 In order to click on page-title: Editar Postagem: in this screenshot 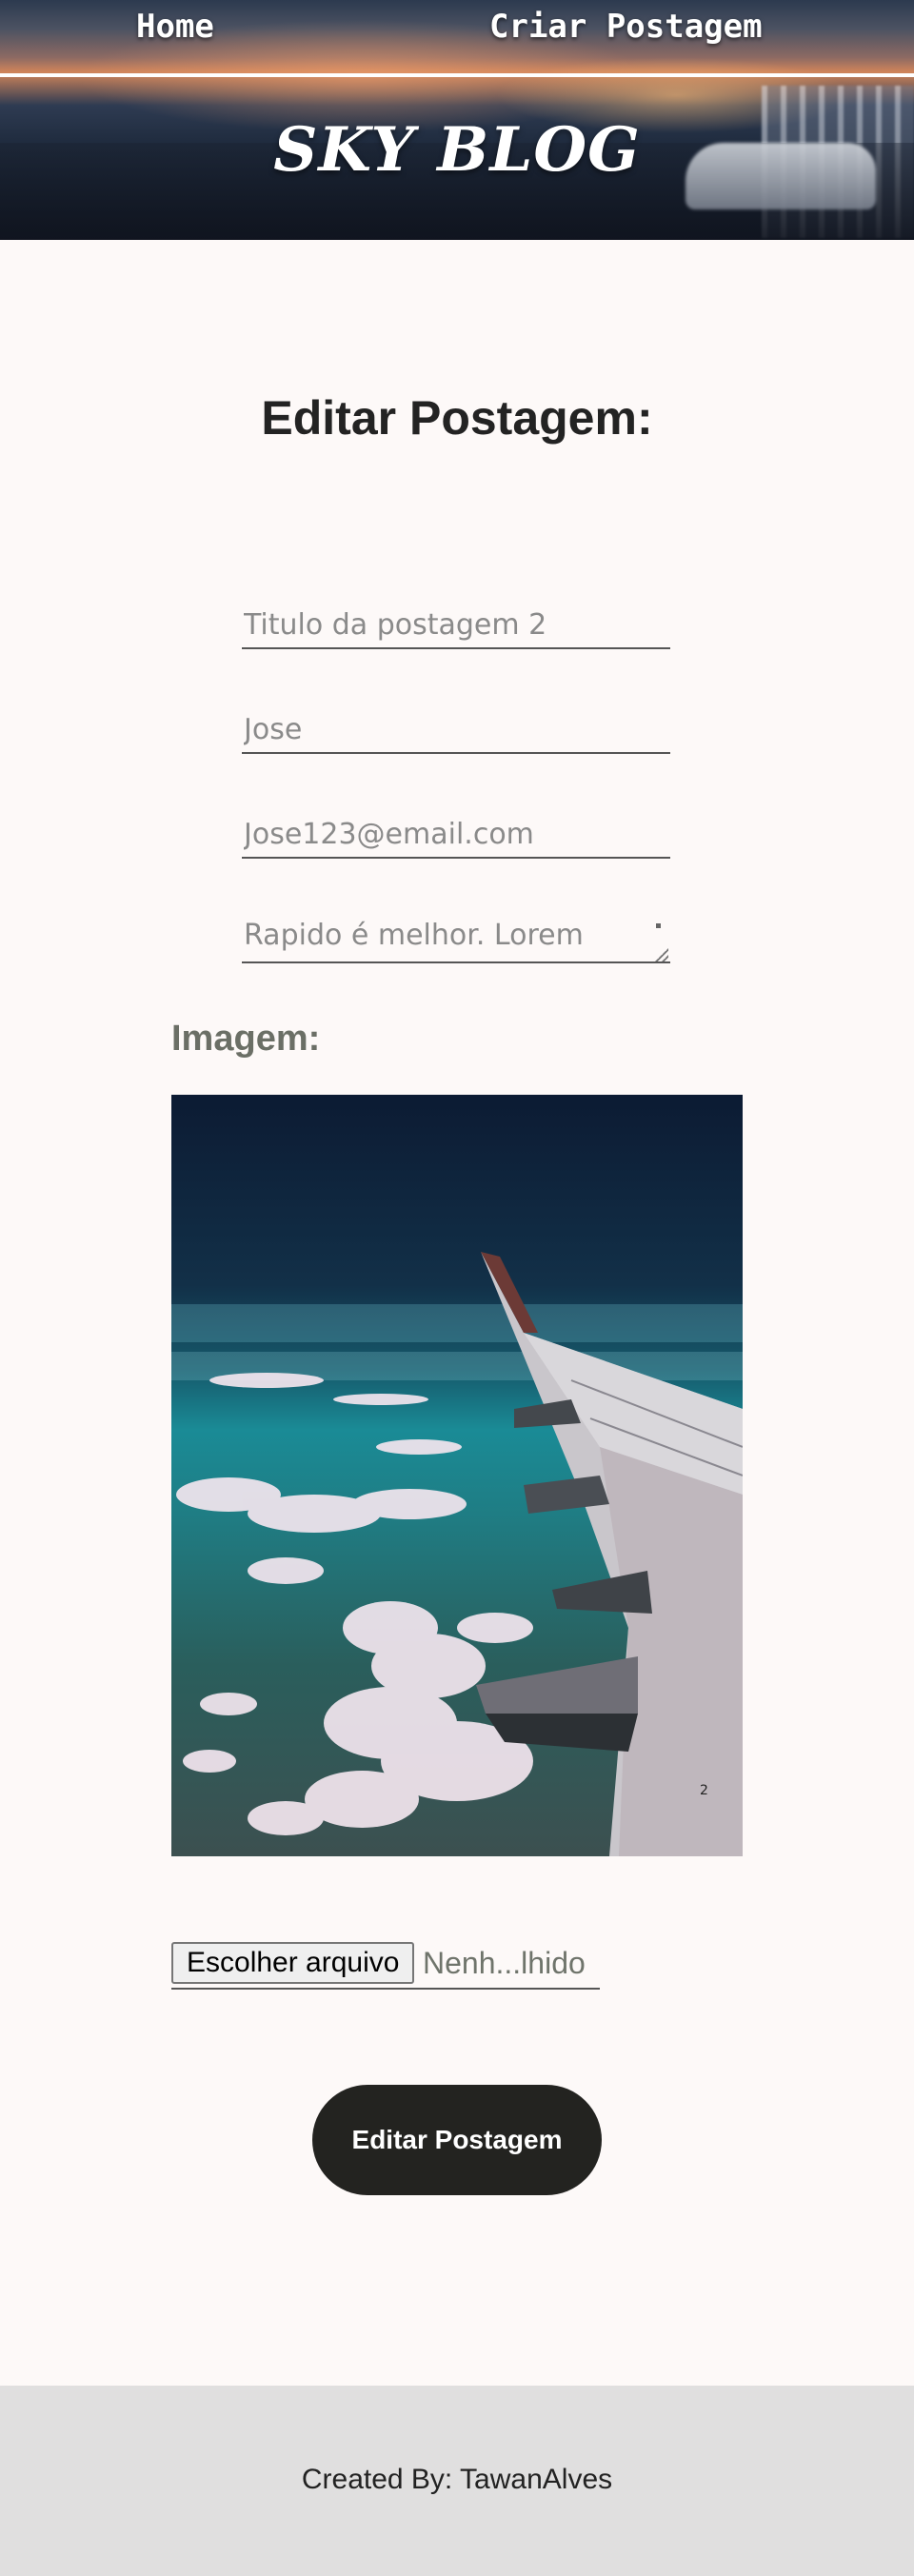, I will do `click(457, 418)`.